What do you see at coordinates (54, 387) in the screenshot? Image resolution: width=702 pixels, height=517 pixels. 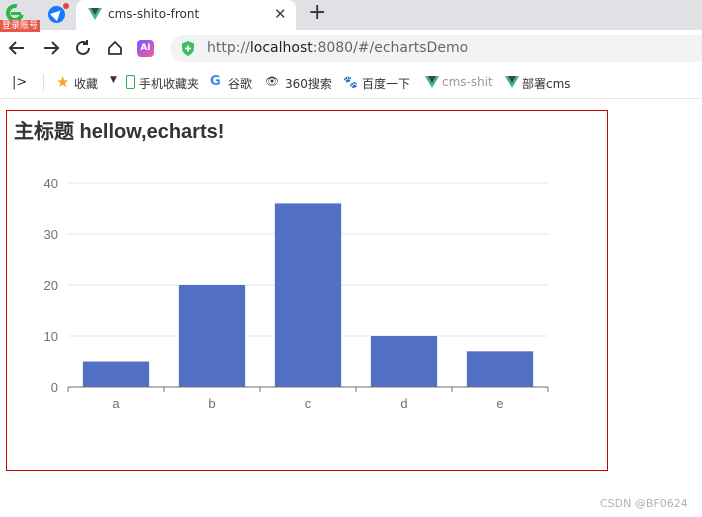 I see `y-tick-label: 0` at bounding box center [54, 387].